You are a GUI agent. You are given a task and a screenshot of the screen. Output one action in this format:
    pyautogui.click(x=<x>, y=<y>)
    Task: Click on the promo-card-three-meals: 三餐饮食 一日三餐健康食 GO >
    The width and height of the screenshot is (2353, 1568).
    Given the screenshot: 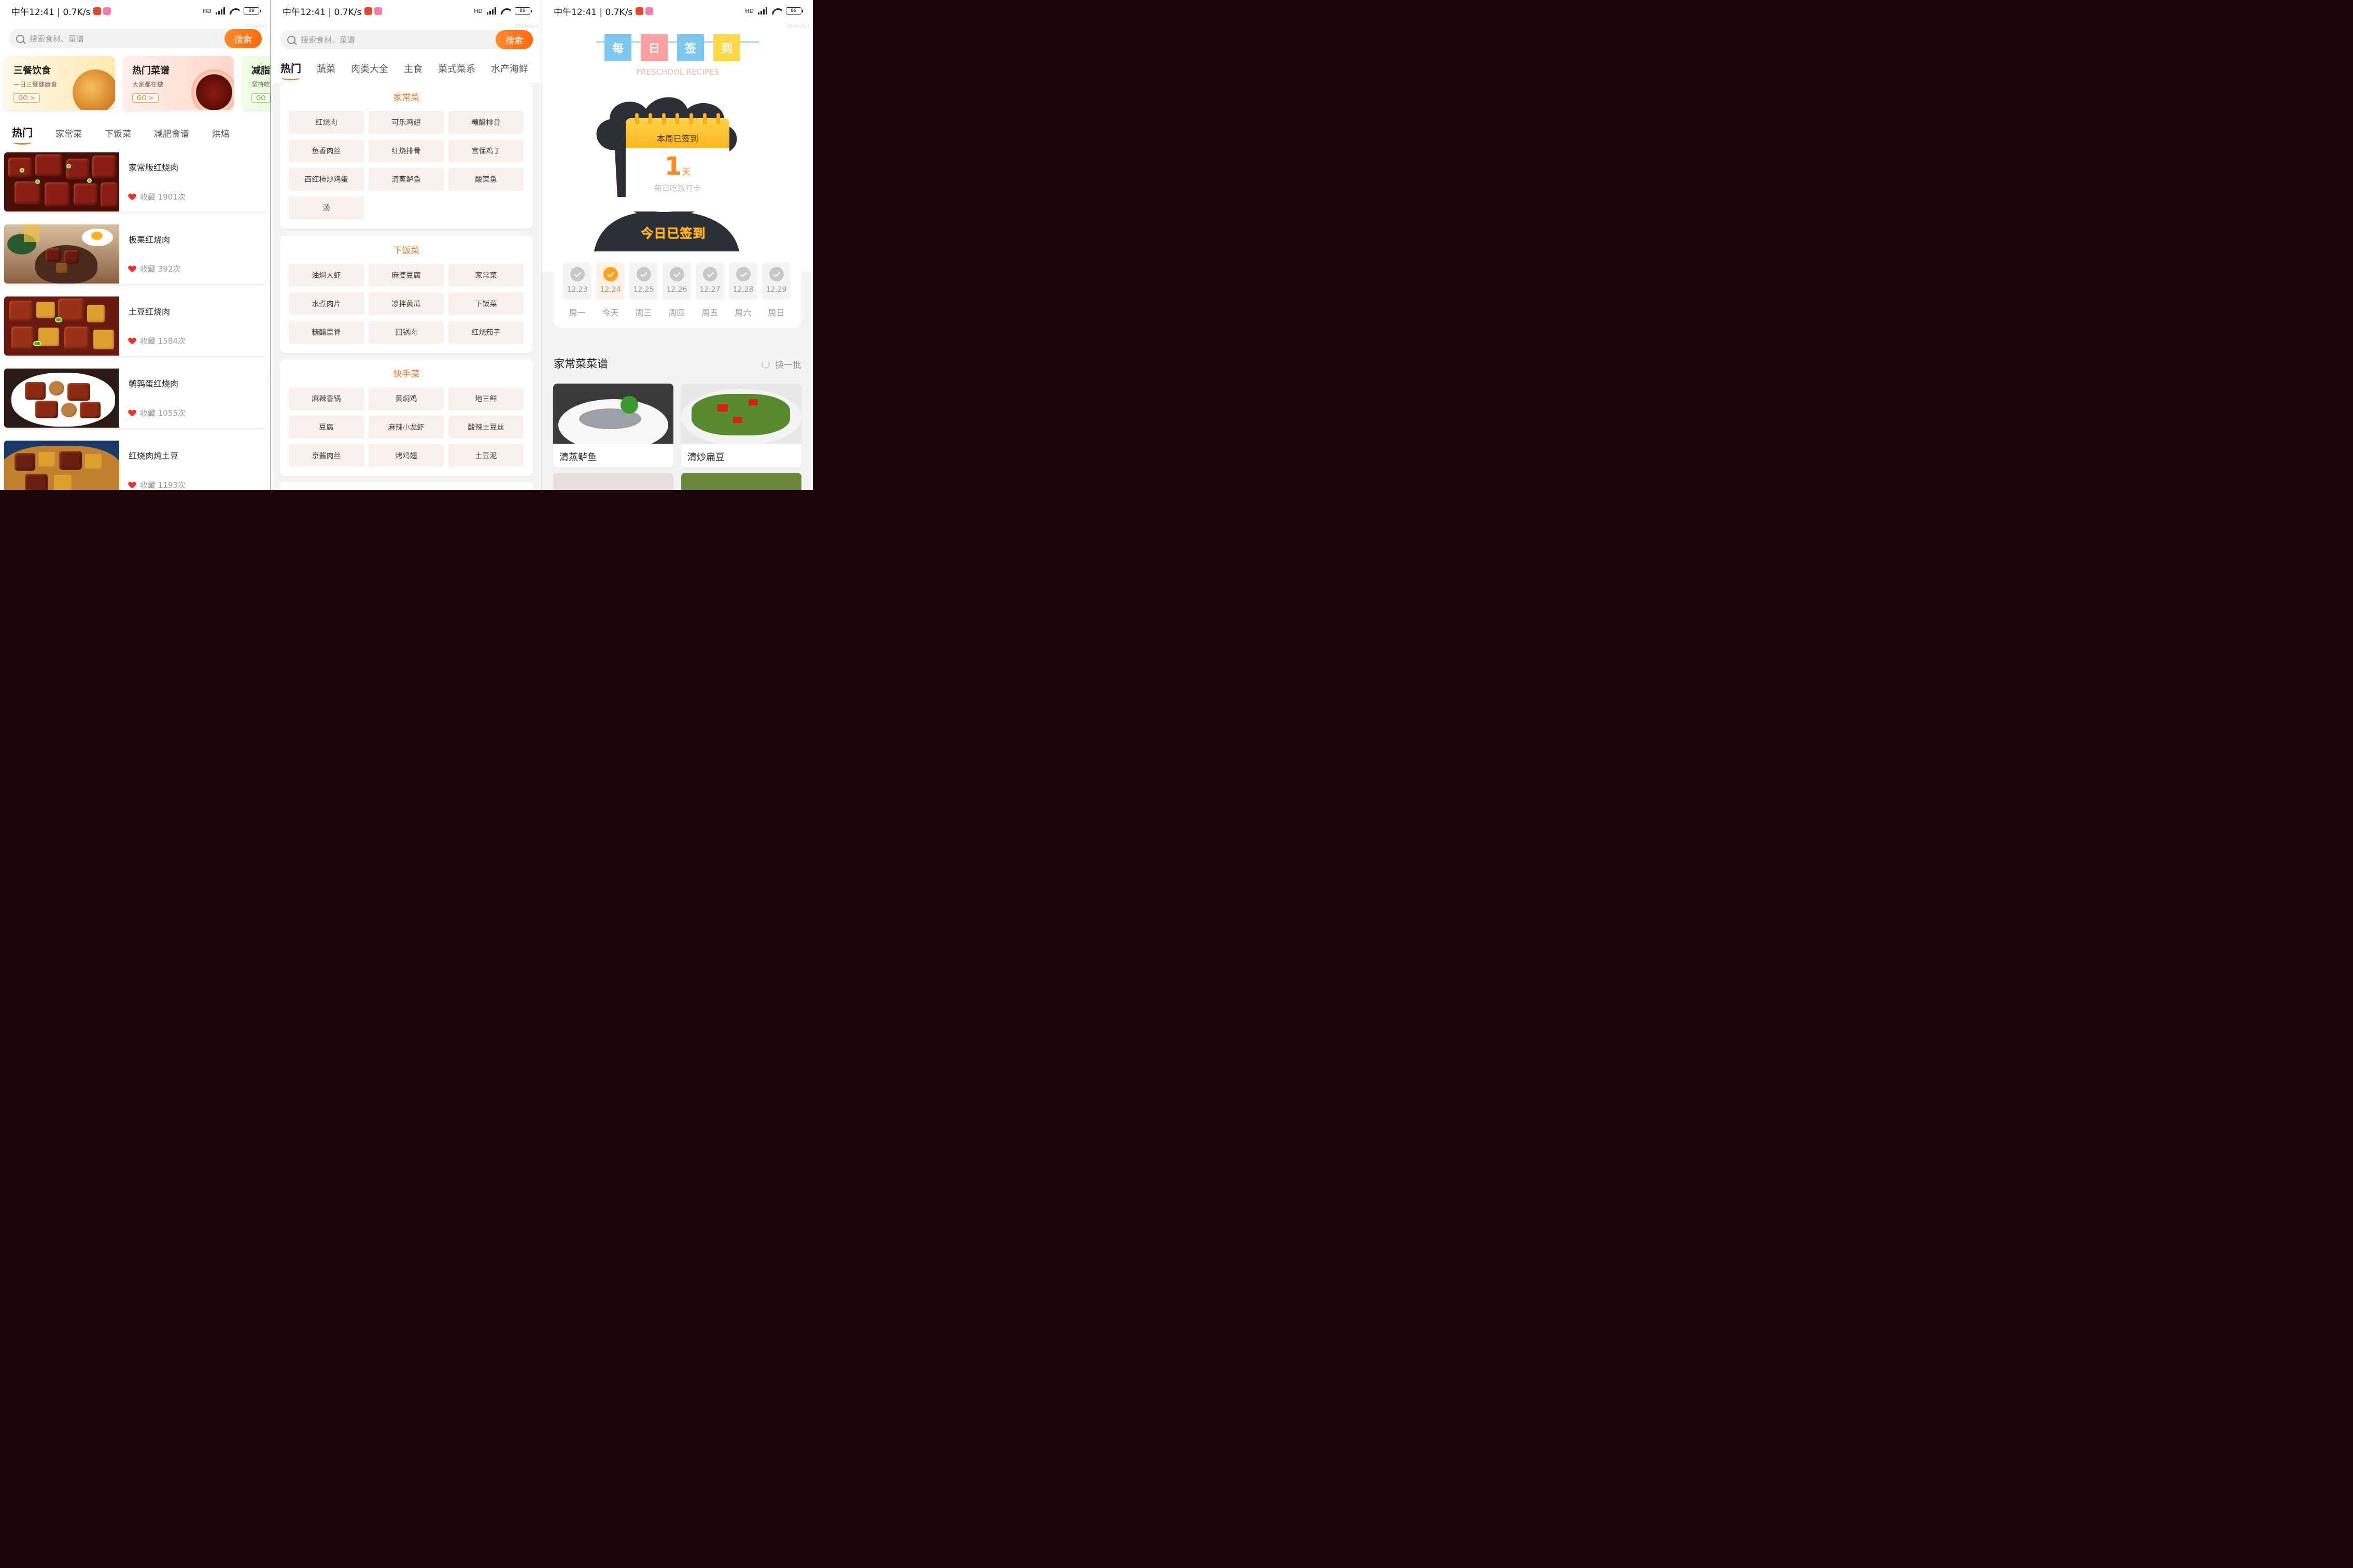 What is the action you would take?
    pyautogui.click(x=59, y=83)
    